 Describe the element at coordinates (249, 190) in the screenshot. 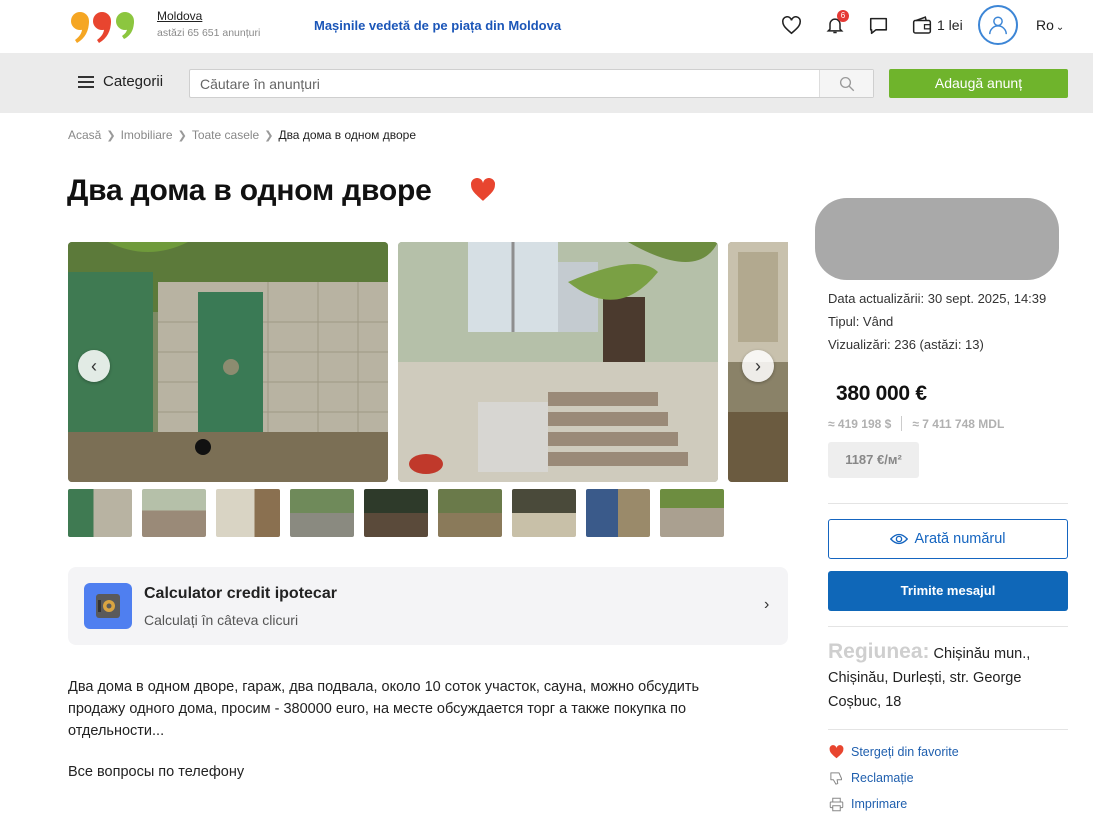

I see `listing-title: Два дома в одном дворе` at that location.